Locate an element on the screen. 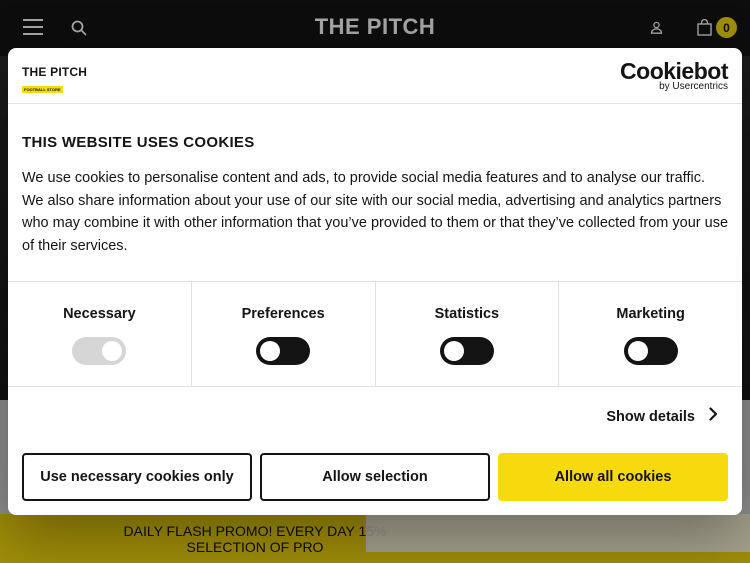  dialog-title: THIS WEBSITE USES COOKIES is located at coordinates (138, 142).